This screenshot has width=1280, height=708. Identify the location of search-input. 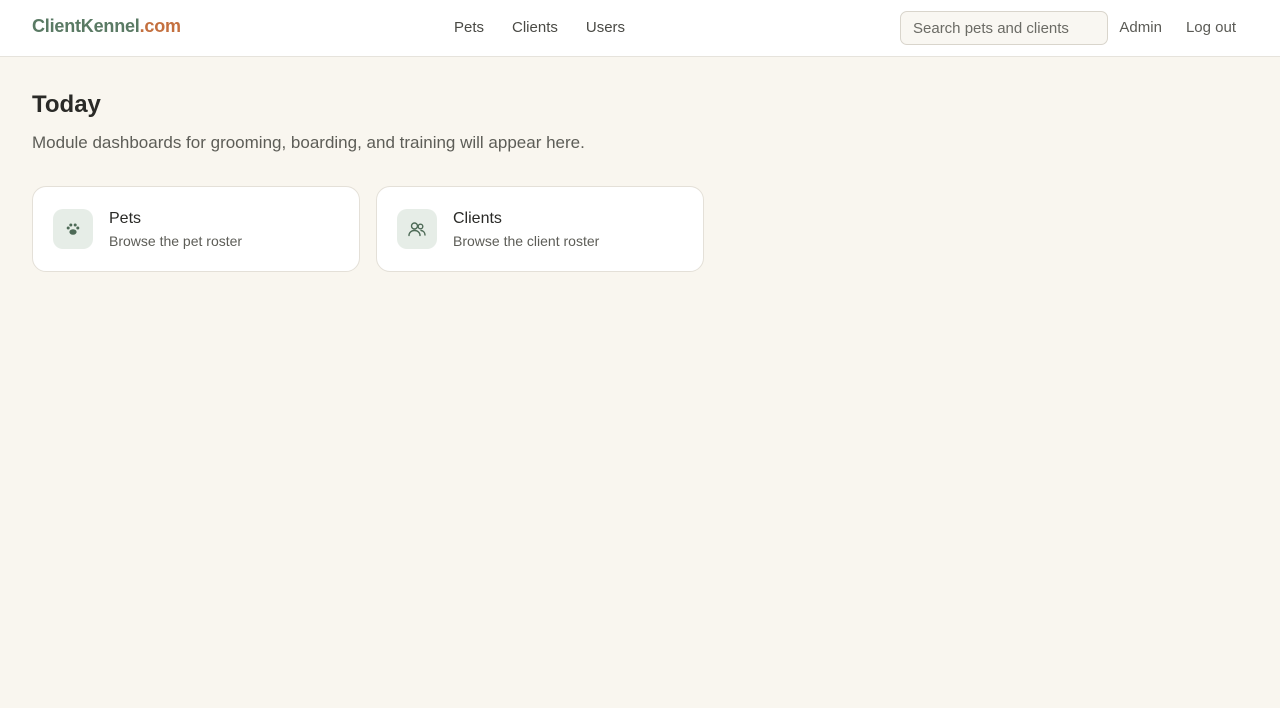
(1004, 28).